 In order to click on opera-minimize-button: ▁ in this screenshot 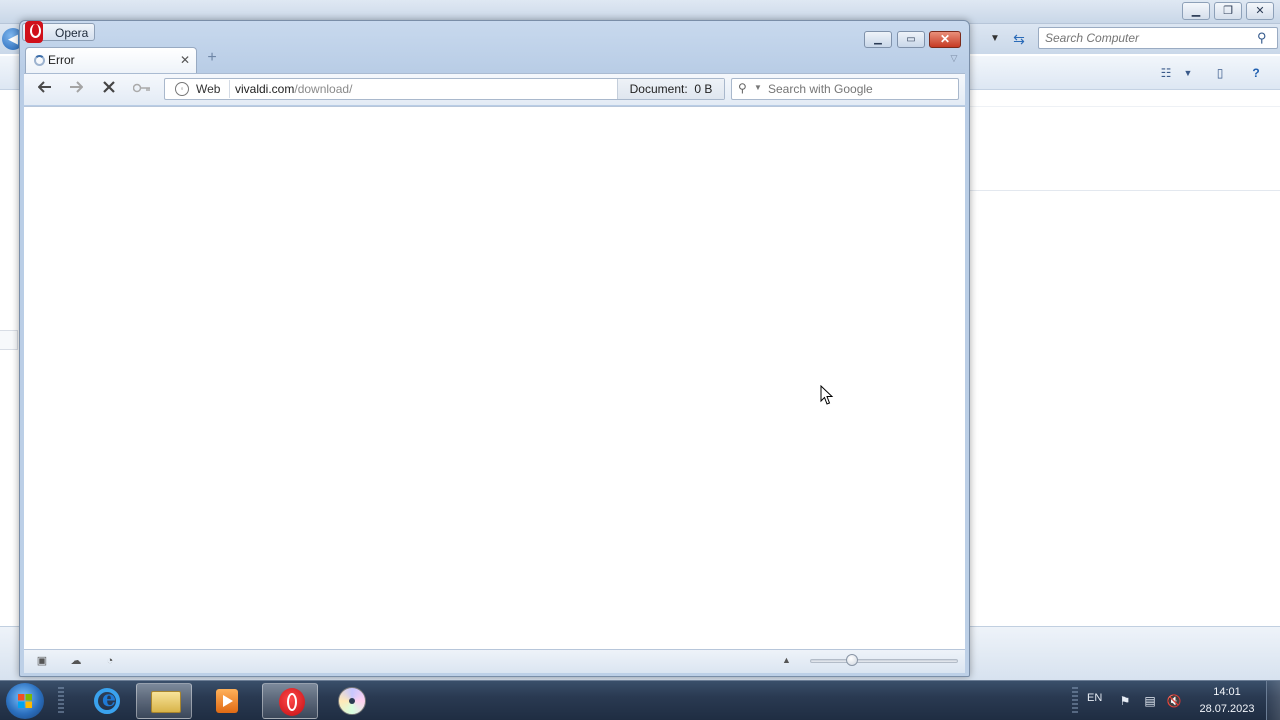, I will do `click(878, 39)`.